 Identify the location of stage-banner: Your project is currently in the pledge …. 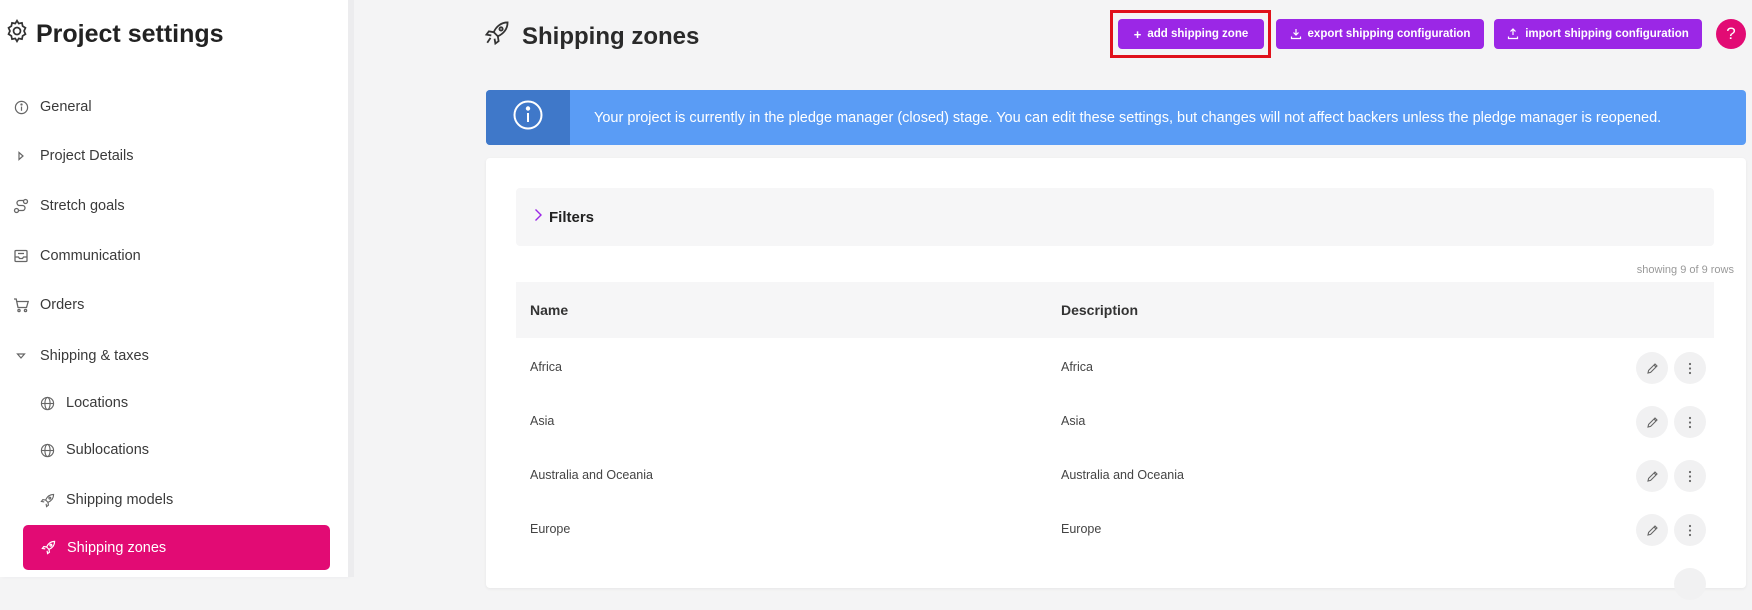
(1116, 117).